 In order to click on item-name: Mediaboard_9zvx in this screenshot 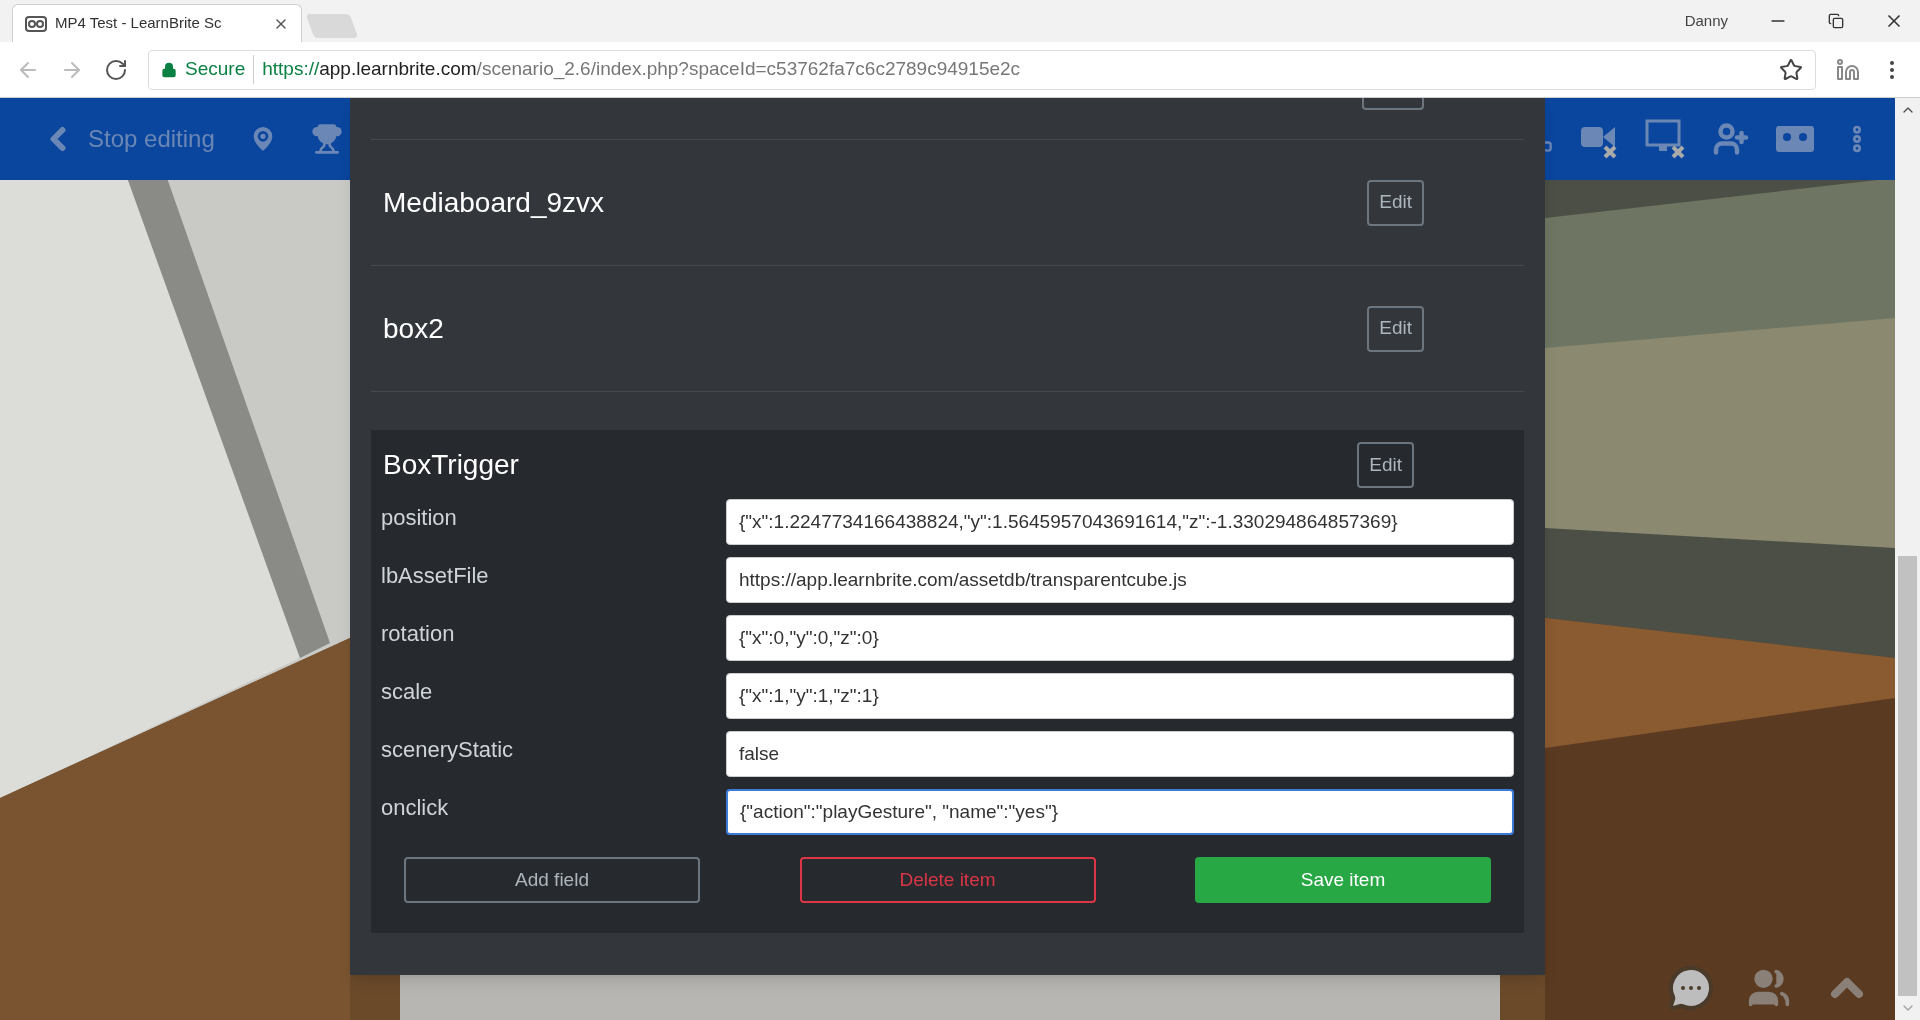, I will do `click(494, 202)`.